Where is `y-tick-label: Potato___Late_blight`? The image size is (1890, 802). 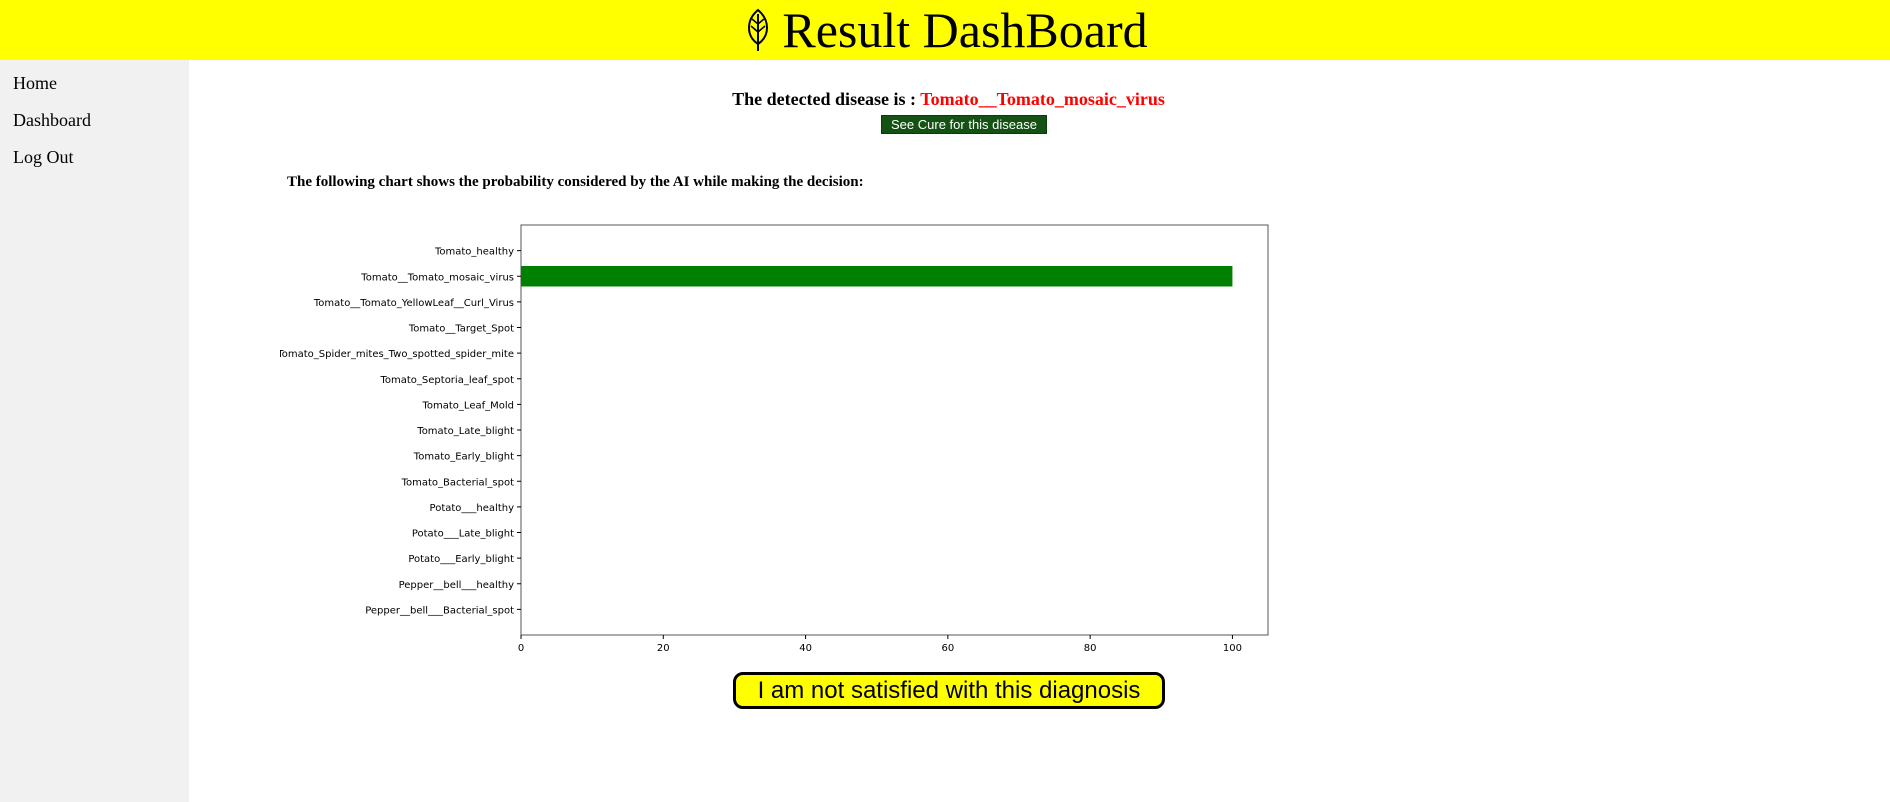
y-tick-label: Potato___Late_blight is located at coordinates (463, 534).